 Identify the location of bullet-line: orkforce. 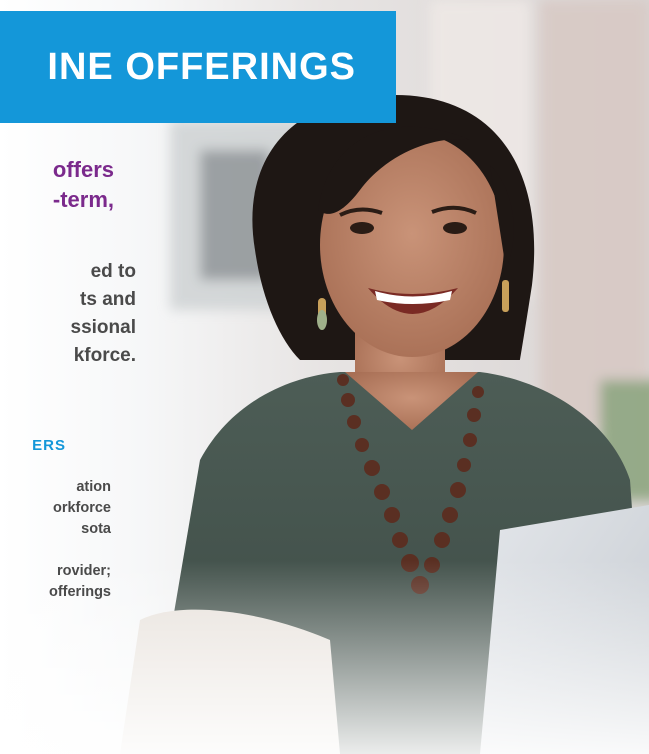
(81, 508).